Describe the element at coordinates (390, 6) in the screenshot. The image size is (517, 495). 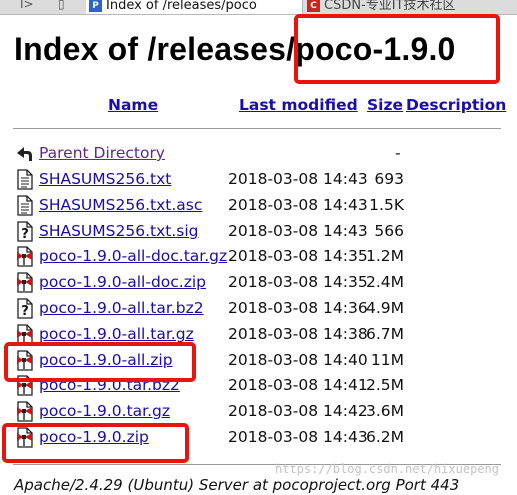
I see `tab-title: CSDN-专业IT技术社区` at that location.